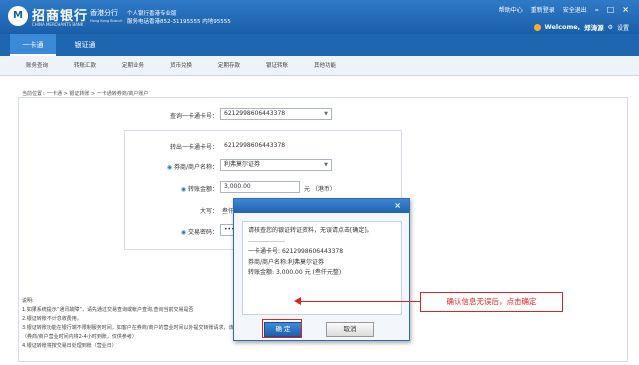 The image size is (639, 365). I want to click on top-links: 帮助中心 重新登录 安全退出 – □ ×, so click(564, 9).